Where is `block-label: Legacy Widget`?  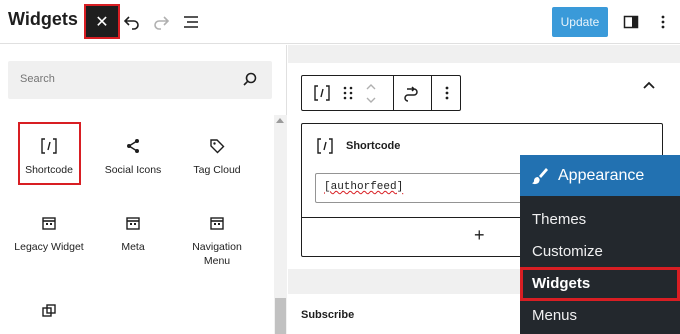
block-label: Legacy Widget is located at coordinates (49, 247).